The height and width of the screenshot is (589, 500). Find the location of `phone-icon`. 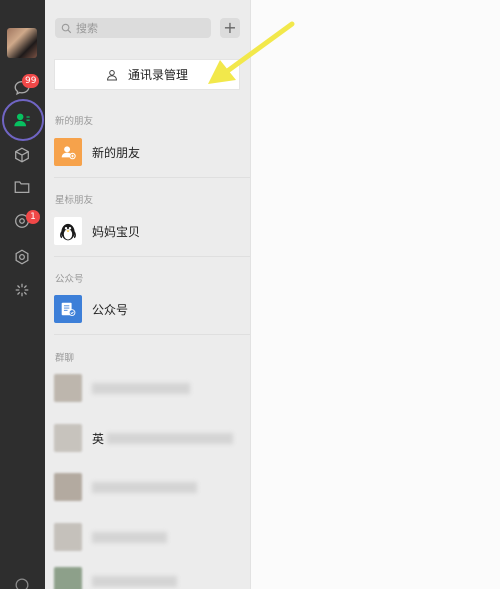

phone-icon is located at coordinates (22, 581).